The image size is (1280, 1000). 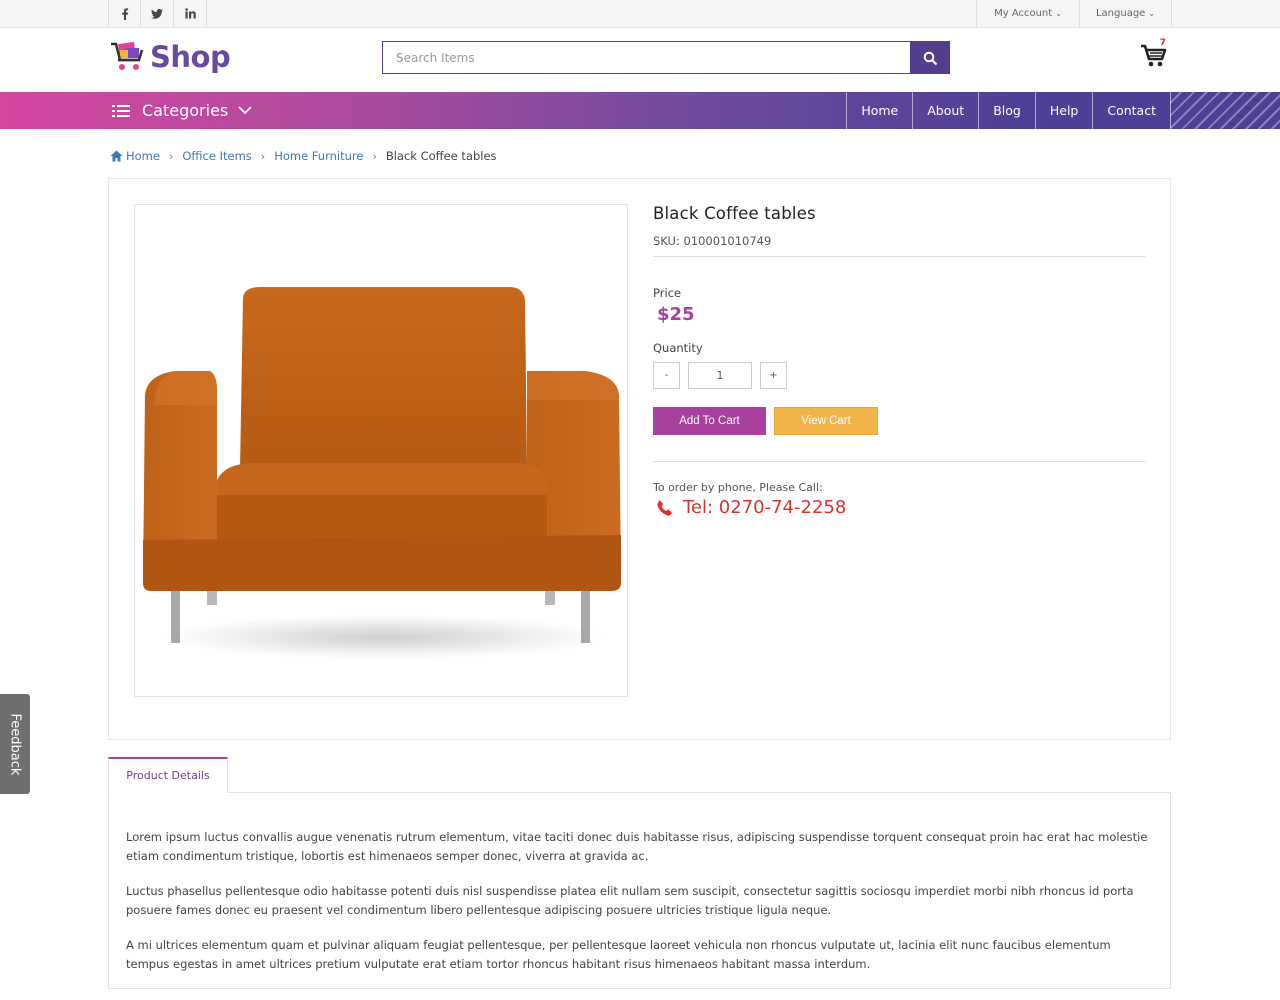 I want to click on add-to-cart-button: Add To Cart, so click(x=709, y=421).